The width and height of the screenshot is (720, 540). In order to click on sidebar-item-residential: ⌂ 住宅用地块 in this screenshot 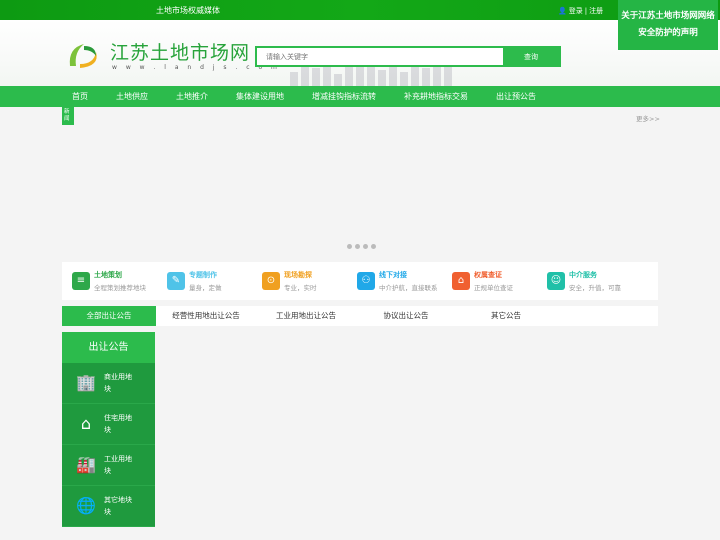, I will do `click(108, 424)`.